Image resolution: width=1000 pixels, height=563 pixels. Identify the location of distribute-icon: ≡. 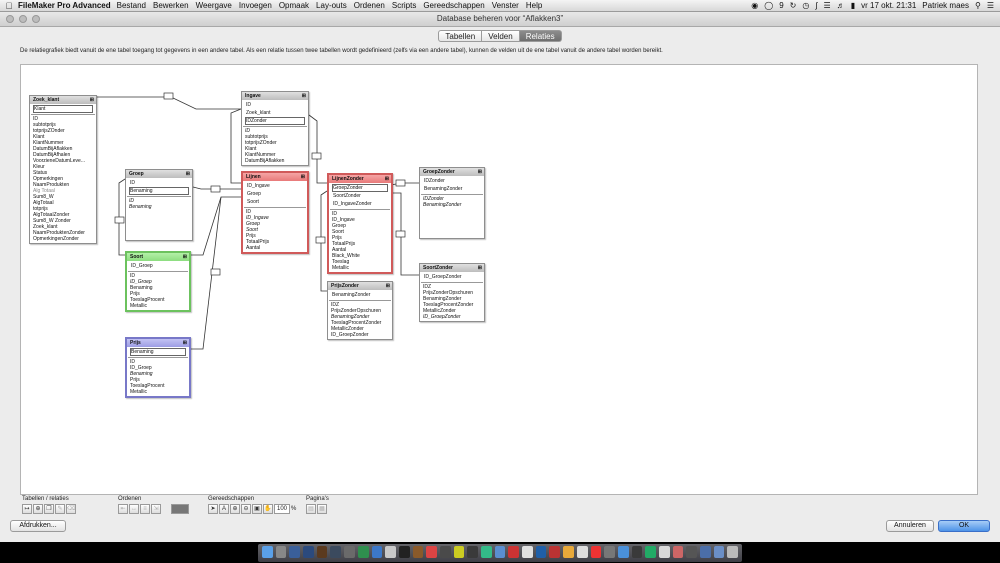
(145, 509).